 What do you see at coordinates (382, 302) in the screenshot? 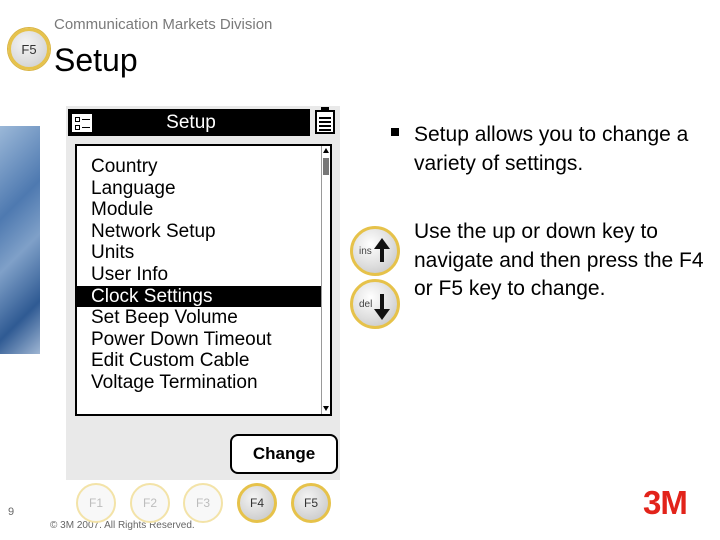
I see `down-arrow-stem` at bounding box center [382, 302].